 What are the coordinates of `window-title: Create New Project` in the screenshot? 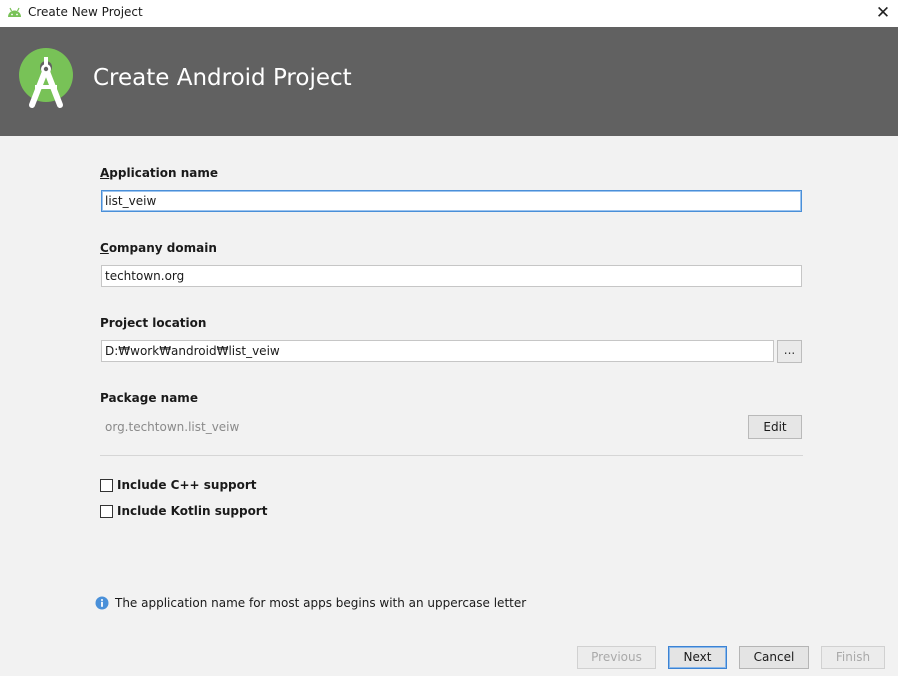 It's located at (85, 12).